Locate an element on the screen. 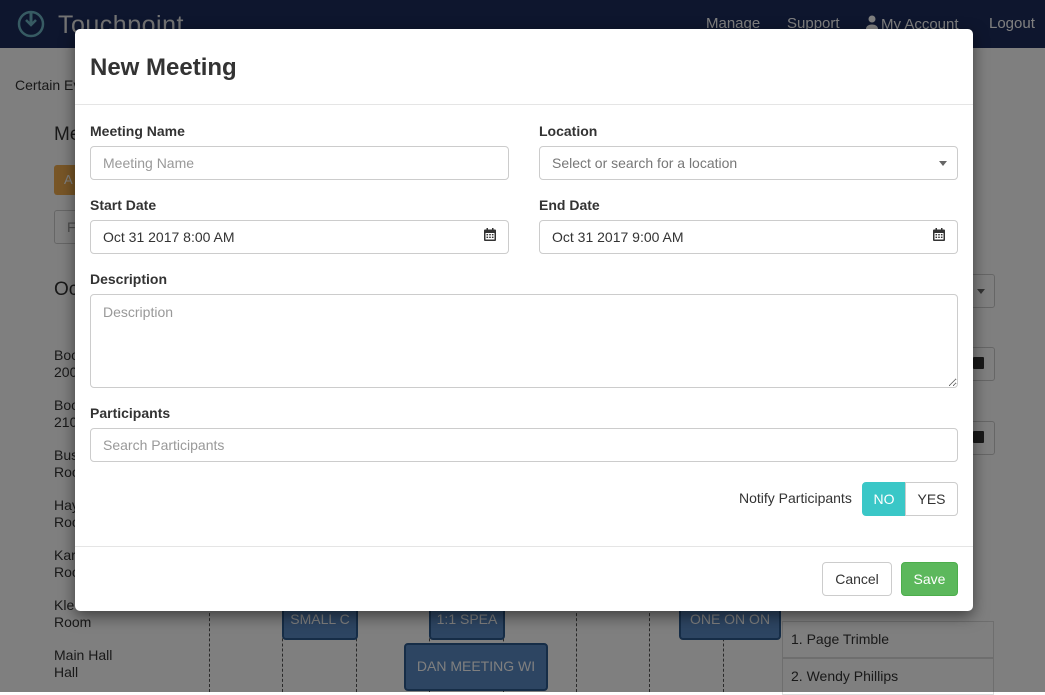 The height and width of the screenshot is (695, 1045). start-date-group: Oct 31 2017 8:00 AM is located at coordinates (299, 237).